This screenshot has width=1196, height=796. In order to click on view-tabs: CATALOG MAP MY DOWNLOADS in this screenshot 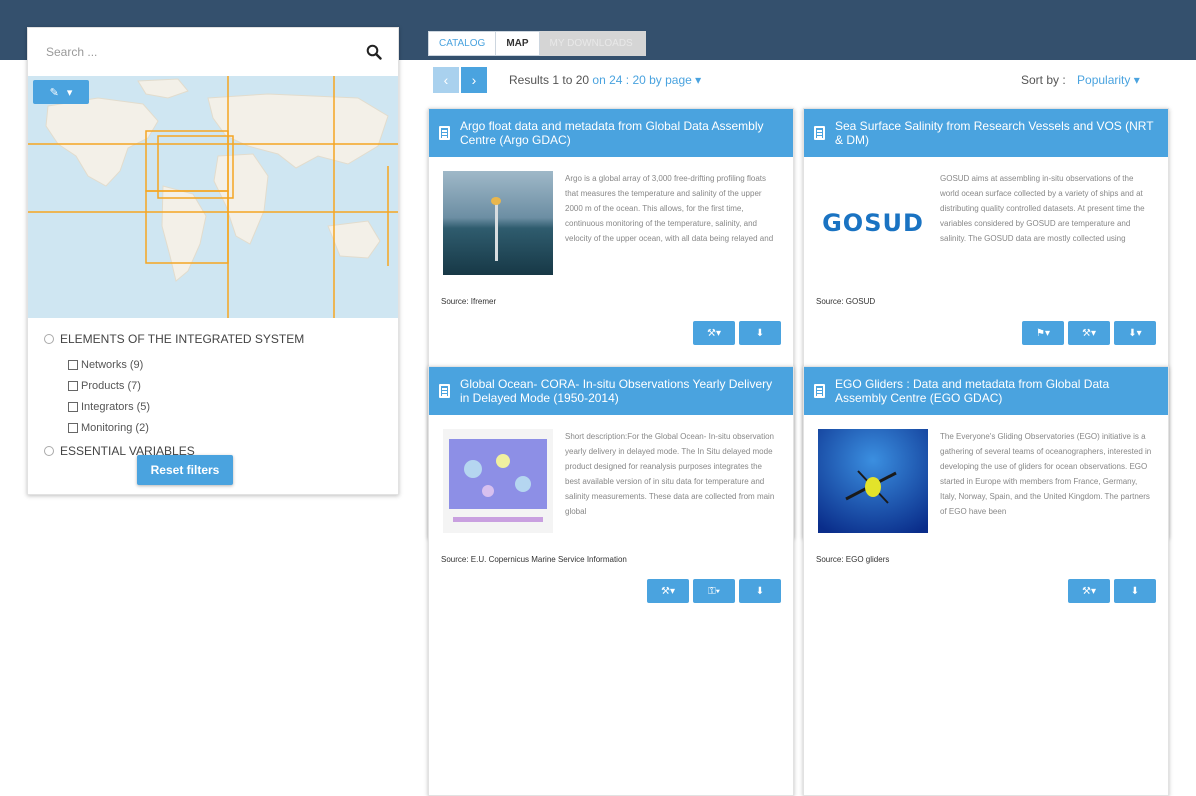, I will do `click(537, 43)`.